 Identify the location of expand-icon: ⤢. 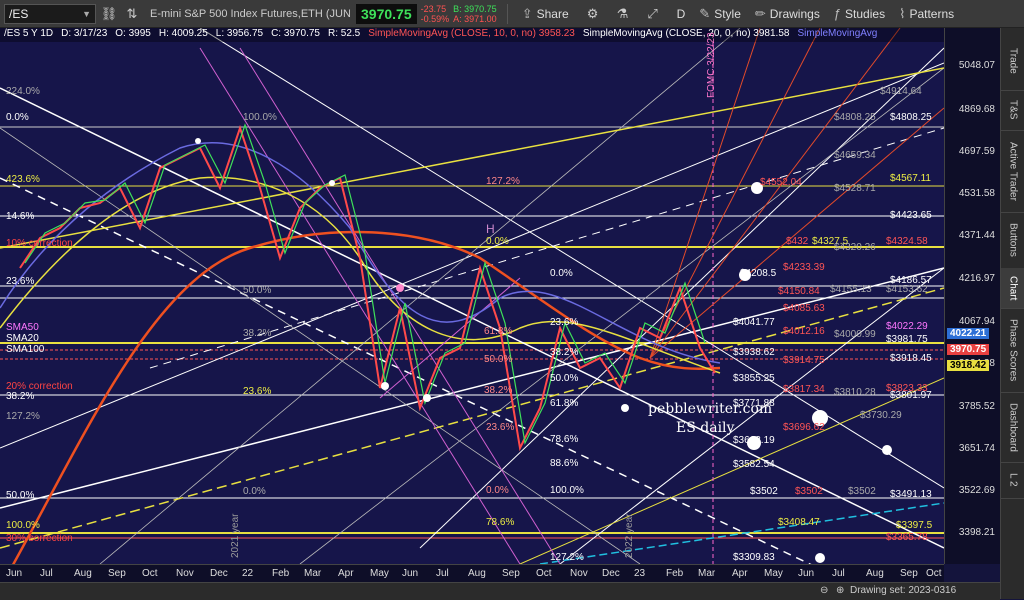
(653, 14).